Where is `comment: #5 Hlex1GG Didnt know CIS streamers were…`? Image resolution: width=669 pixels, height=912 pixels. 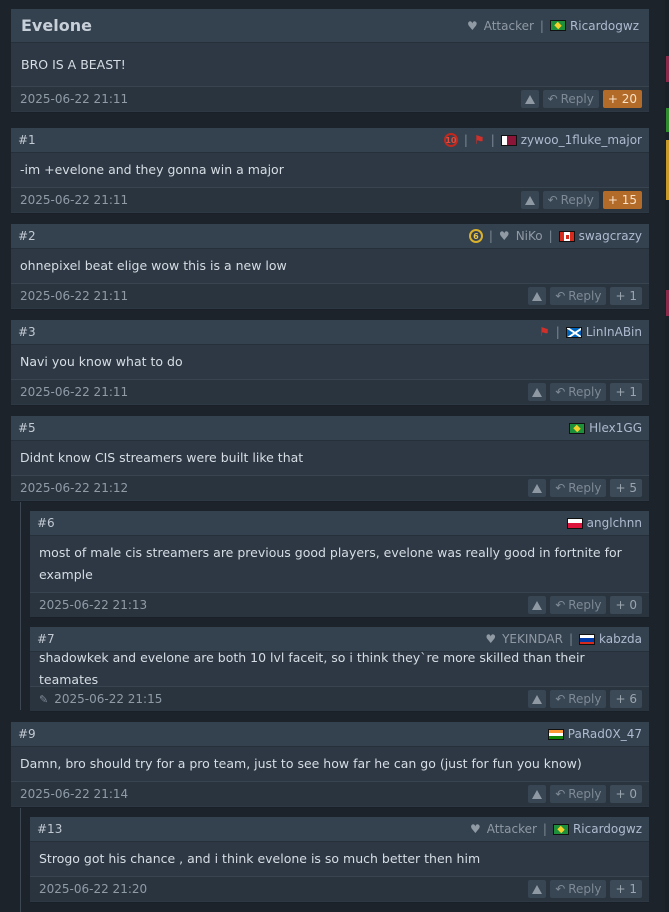
comment: #5 Hlex1GG Didnt know CIS streamers were… is located at coordinates (330, 459).